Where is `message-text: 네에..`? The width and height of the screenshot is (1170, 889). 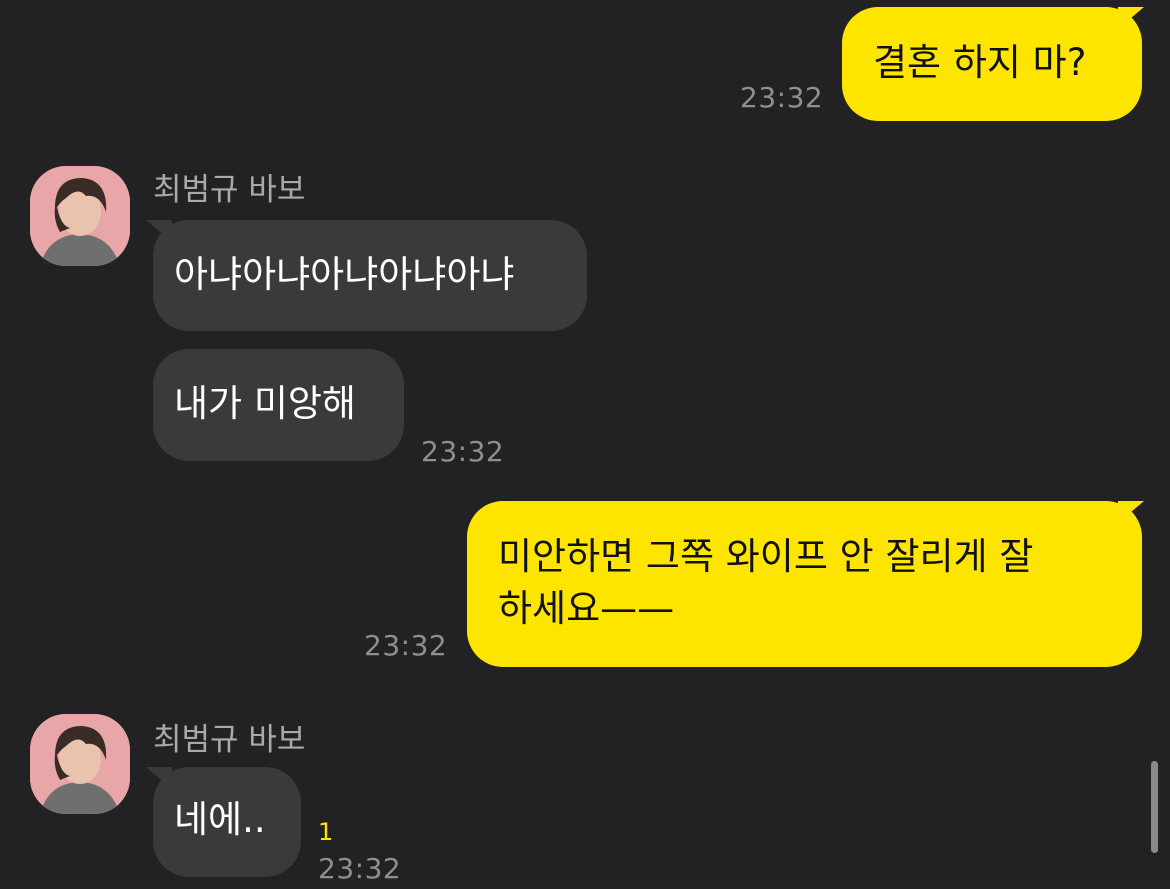 message-text: 네에.. is located at coordinates (220, 819).